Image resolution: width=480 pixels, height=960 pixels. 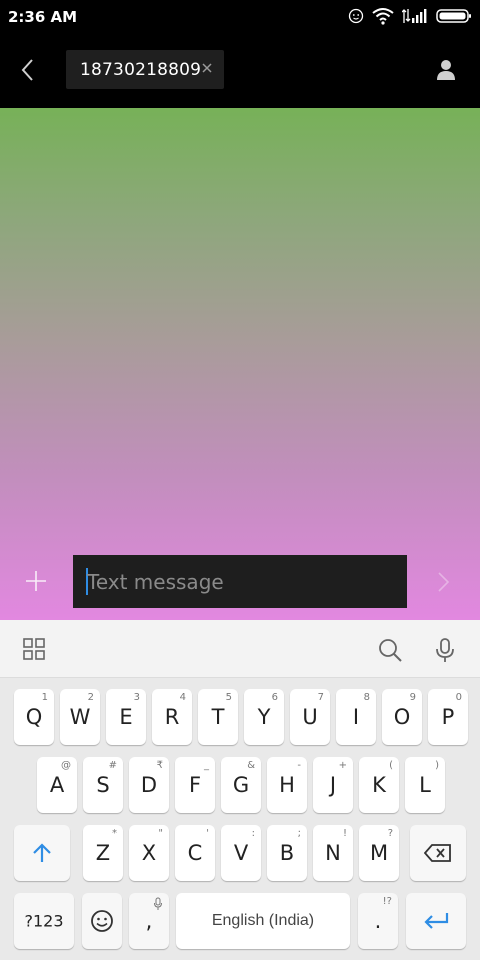 I want to click on back-button, so click(x=28, y=70).